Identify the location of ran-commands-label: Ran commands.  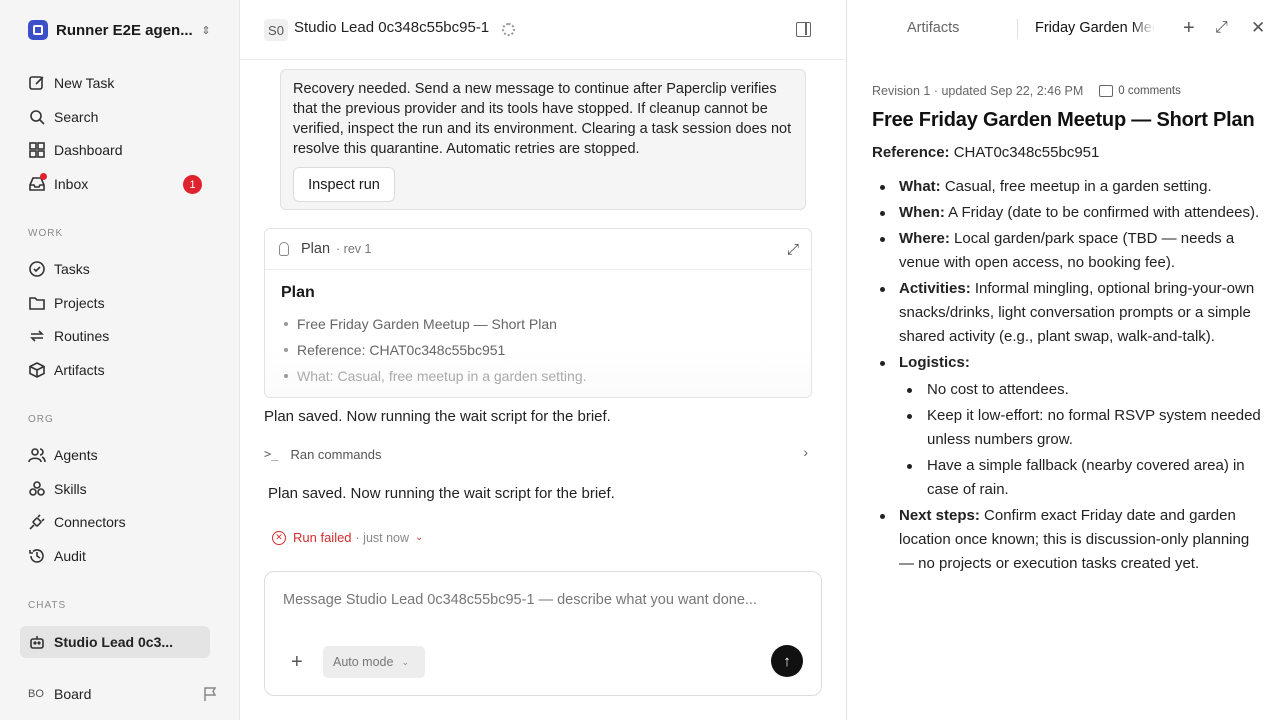
(336, 454).